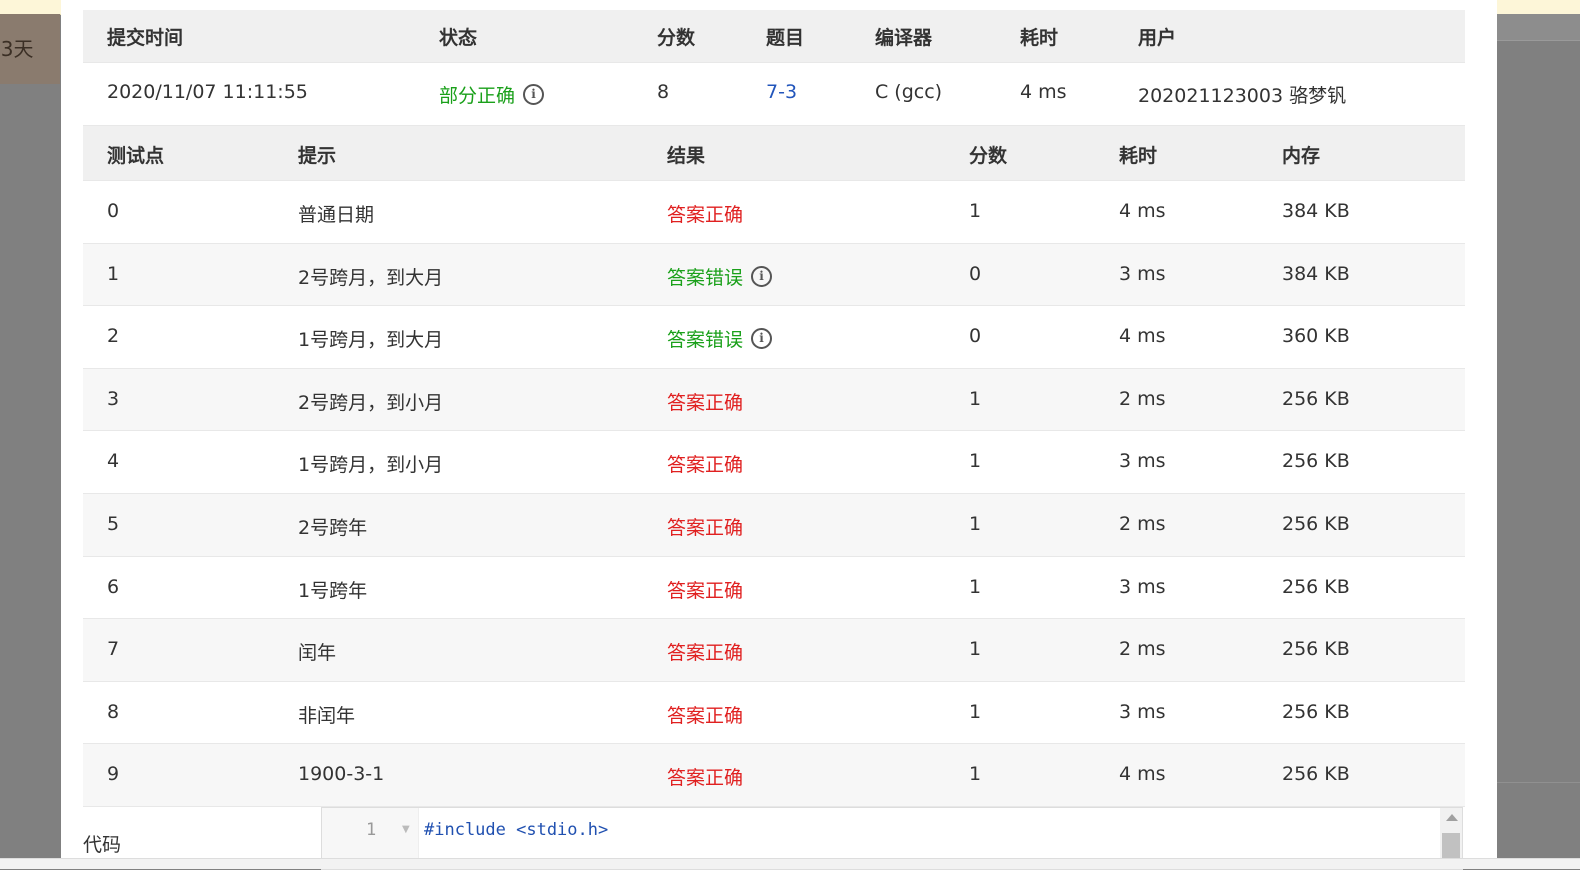  What do you see at coordinates (774, 713) in the screenshot?
I see `testcase-row: 8 非闰年 答案正确 1 3 ms 256 KB` at bounding box center [774, 713].